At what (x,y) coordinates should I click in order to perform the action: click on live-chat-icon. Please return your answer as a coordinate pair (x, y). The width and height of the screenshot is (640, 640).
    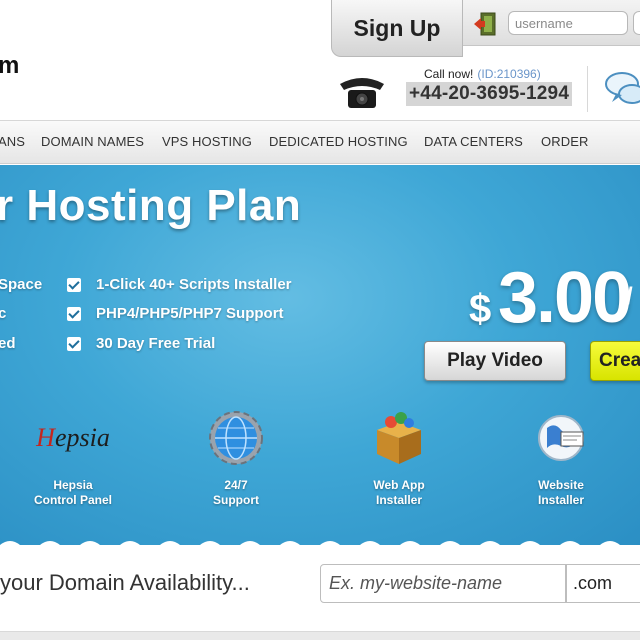
    Looking at the image, I should click on (621, 89).